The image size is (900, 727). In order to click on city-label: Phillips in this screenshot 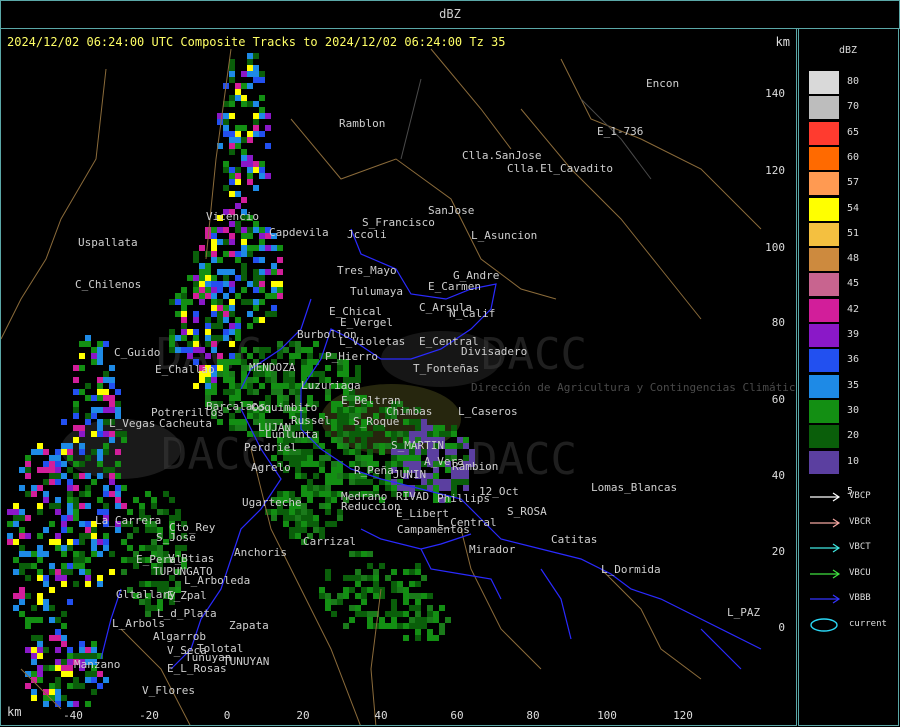, I will do `click(463, 498)`.